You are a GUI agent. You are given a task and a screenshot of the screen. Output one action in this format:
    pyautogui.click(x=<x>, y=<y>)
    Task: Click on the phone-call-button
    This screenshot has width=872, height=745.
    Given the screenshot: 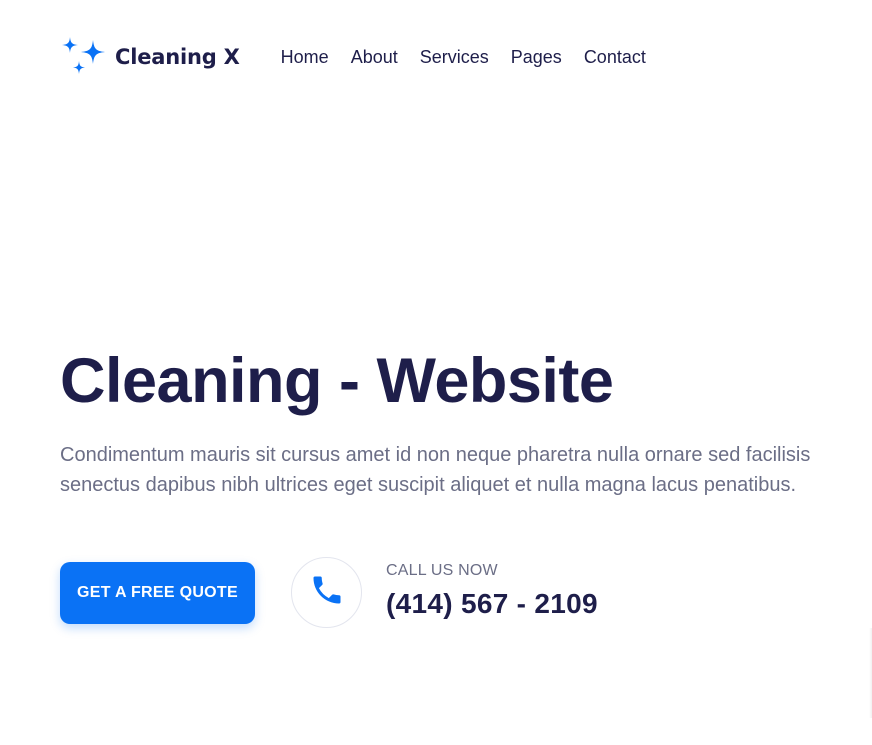 What is the action you would take?
    pyautogui.click(x=326, y=592)
    